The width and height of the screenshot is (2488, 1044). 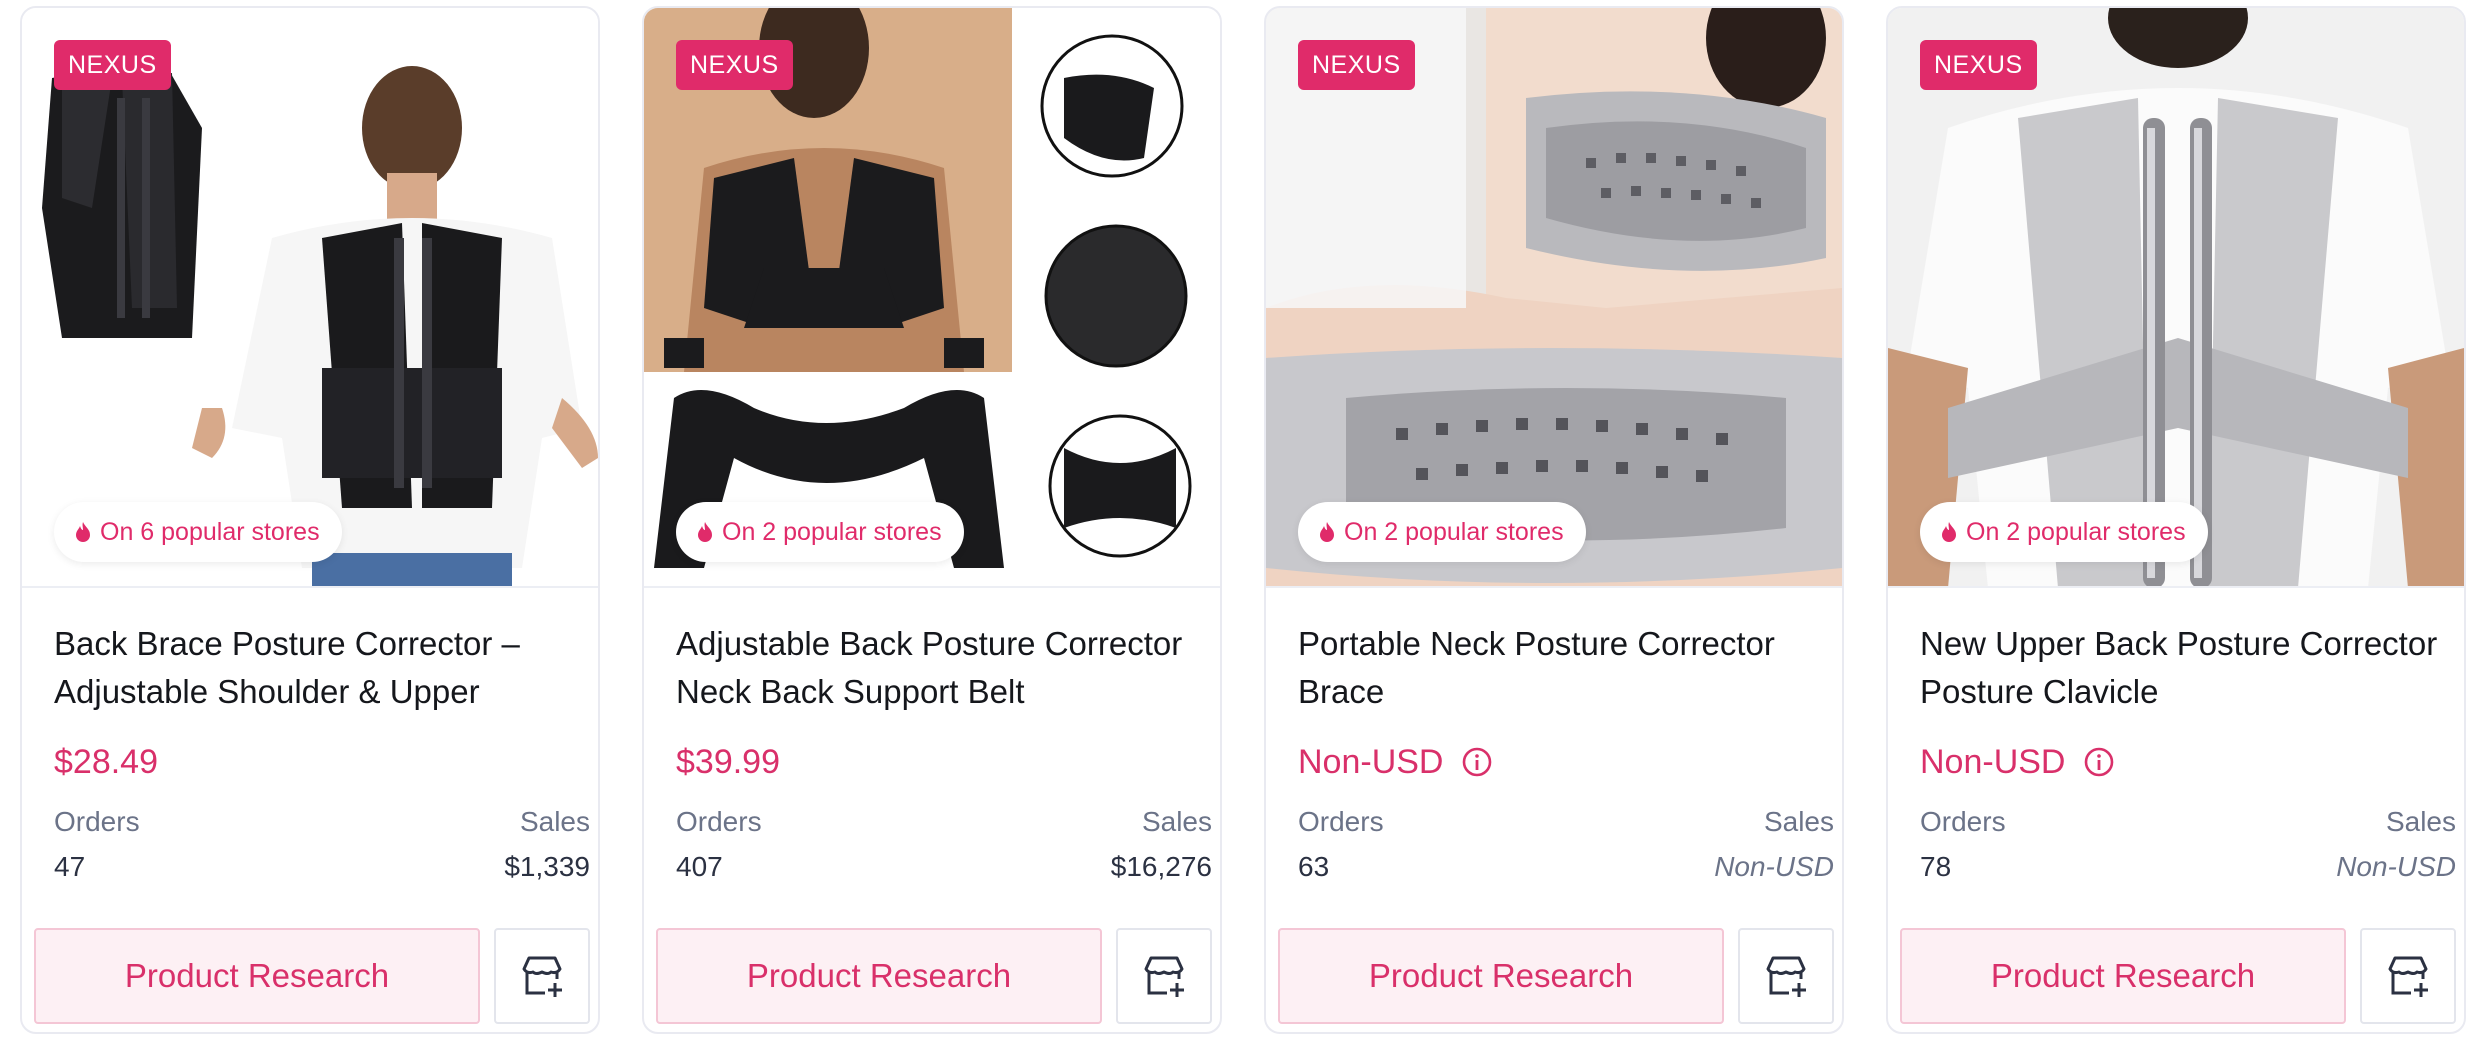 I want to click on orders-value: 47, so click(x=70, y=866).